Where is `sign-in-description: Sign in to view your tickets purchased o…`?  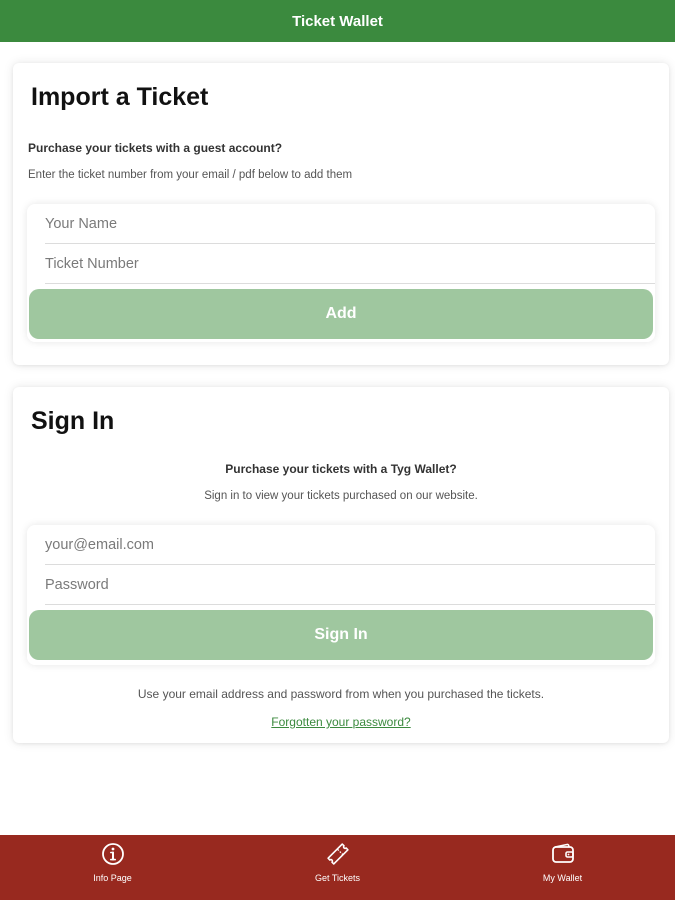 sign-in-description: Sign in to view your tickets purchased o… is located at coordinates (341, 496).